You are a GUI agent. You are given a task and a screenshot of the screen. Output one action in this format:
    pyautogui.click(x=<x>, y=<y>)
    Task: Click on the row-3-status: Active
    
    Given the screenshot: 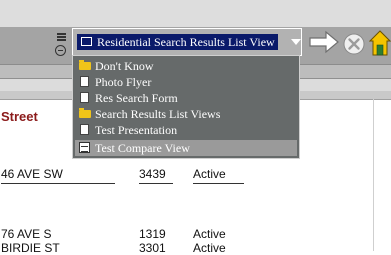 What is the action you would take?
    pyautogui.click(x=209, y=248)
    